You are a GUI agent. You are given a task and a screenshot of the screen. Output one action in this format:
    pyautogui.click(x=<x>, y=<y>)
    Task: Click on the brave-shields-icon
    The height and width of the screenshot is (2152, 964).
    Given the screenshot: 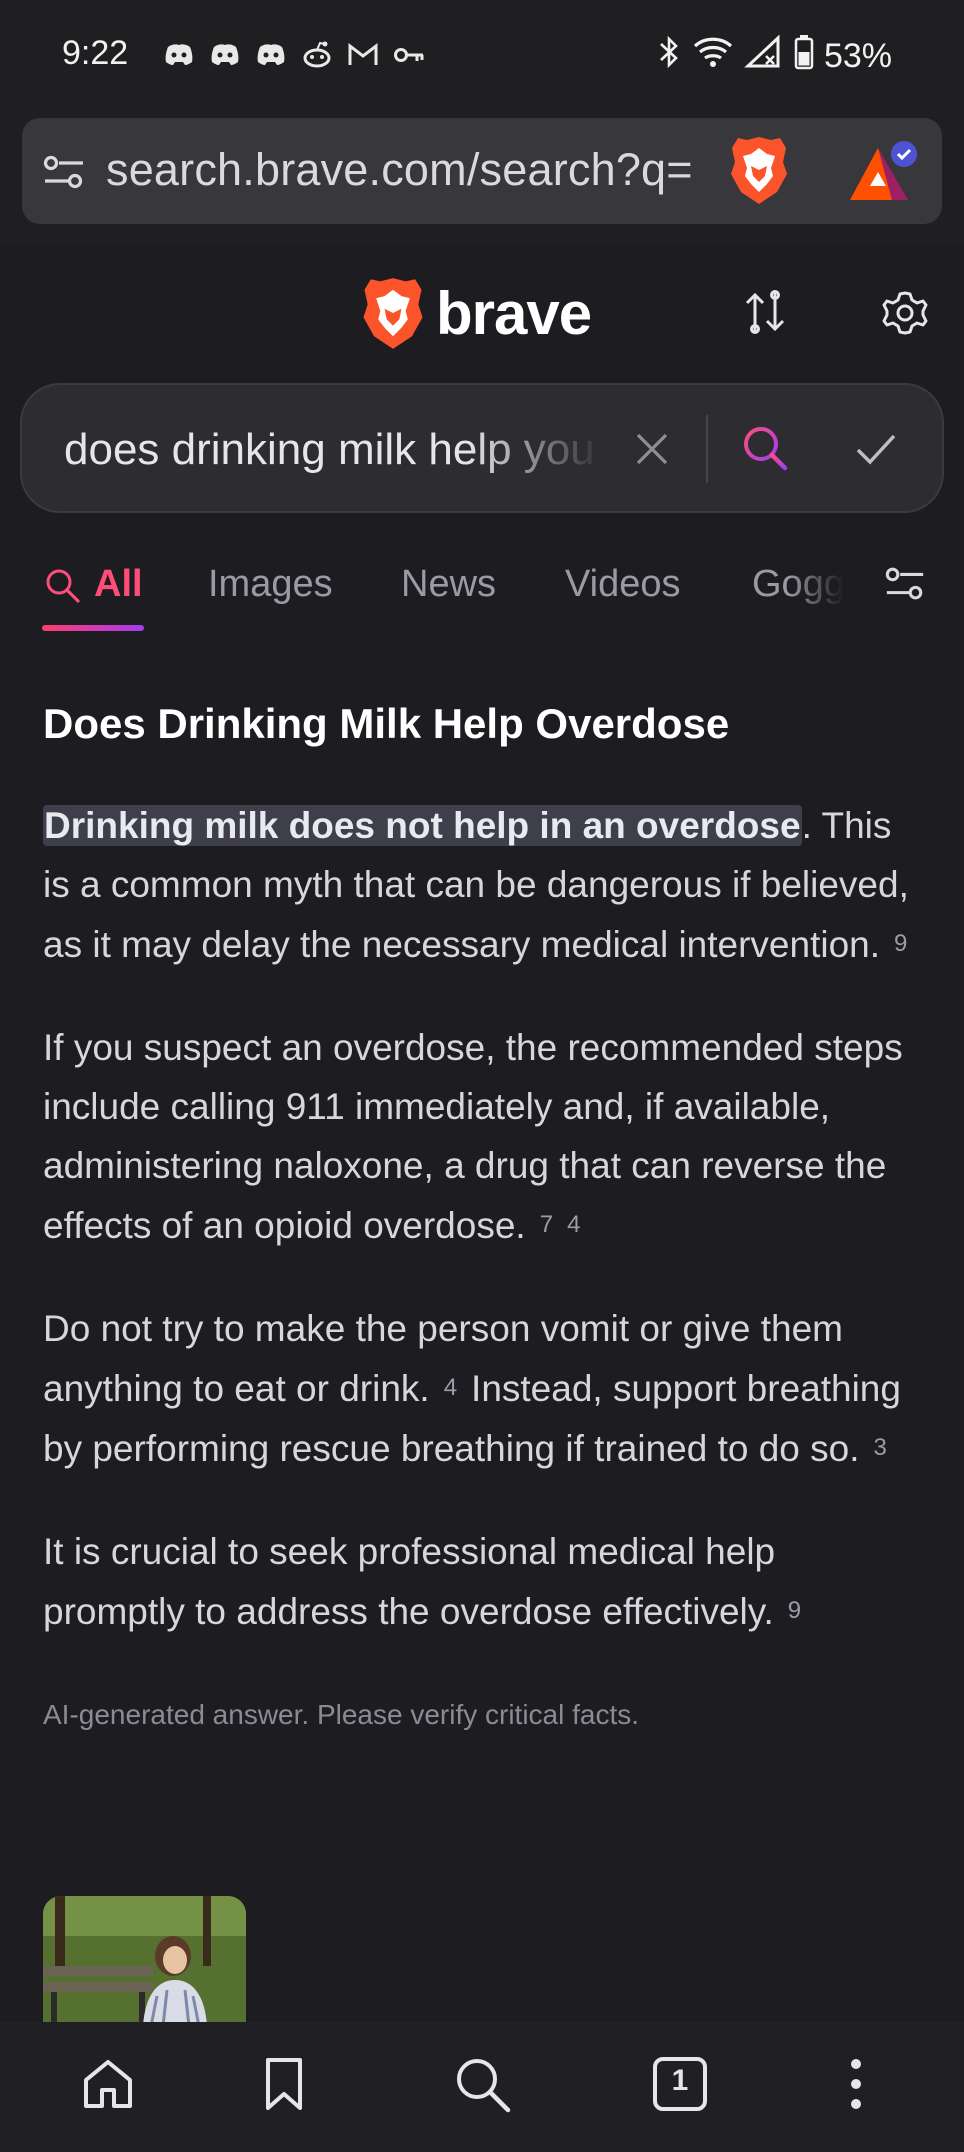 What is the action you would take?
    pyautogui.click(x=759, y=170)
    